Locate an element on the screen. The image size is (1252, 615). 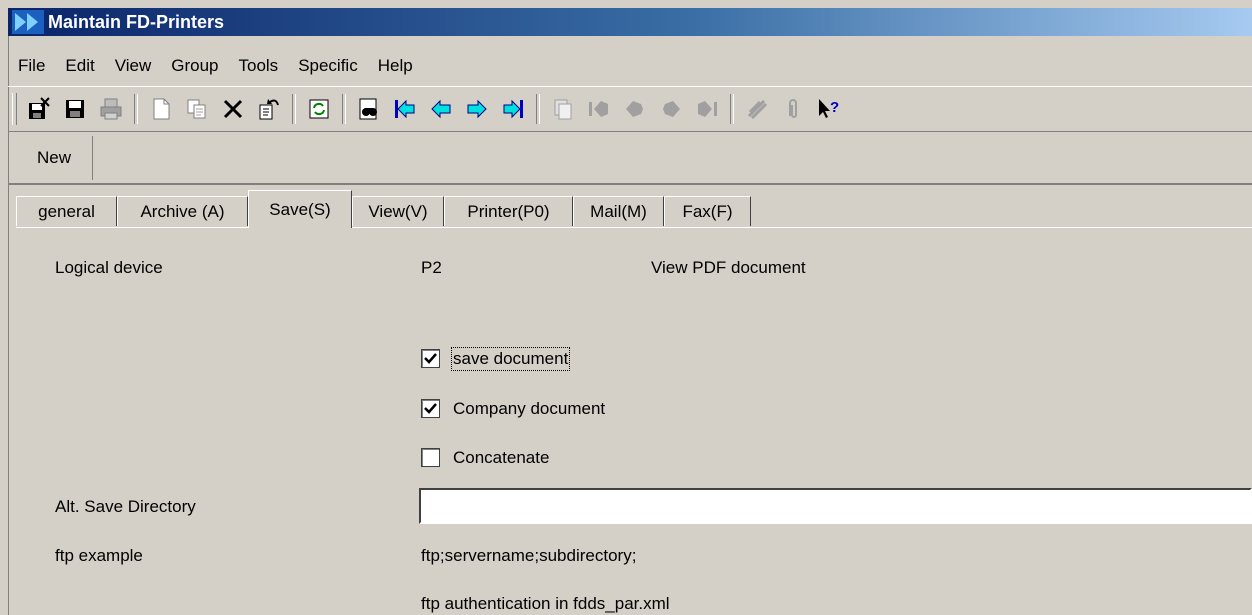
toolbar-grip is located at coordinates (14, 109).